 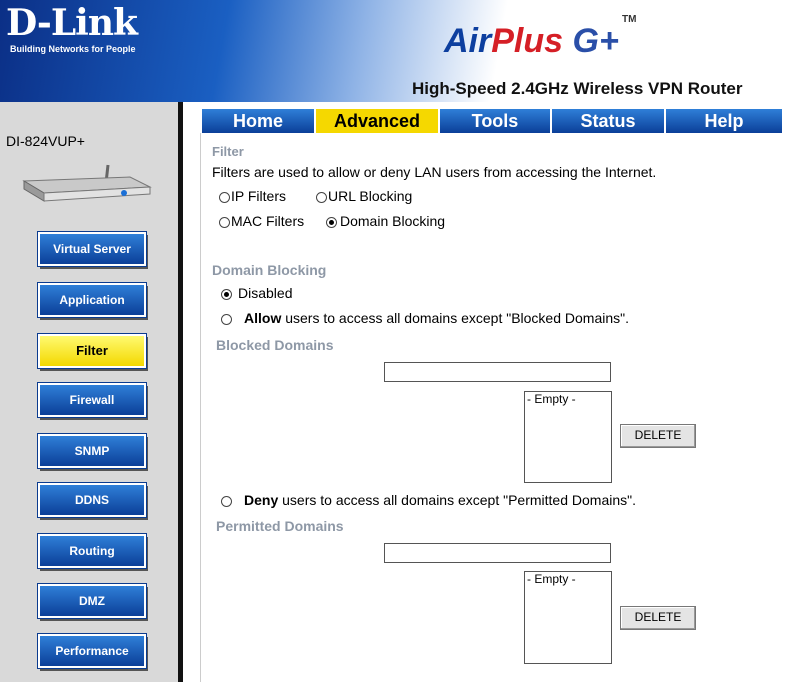 I want to click on top-tabs: Home Advanced Tools Status Help, so click(x=493, y=121).